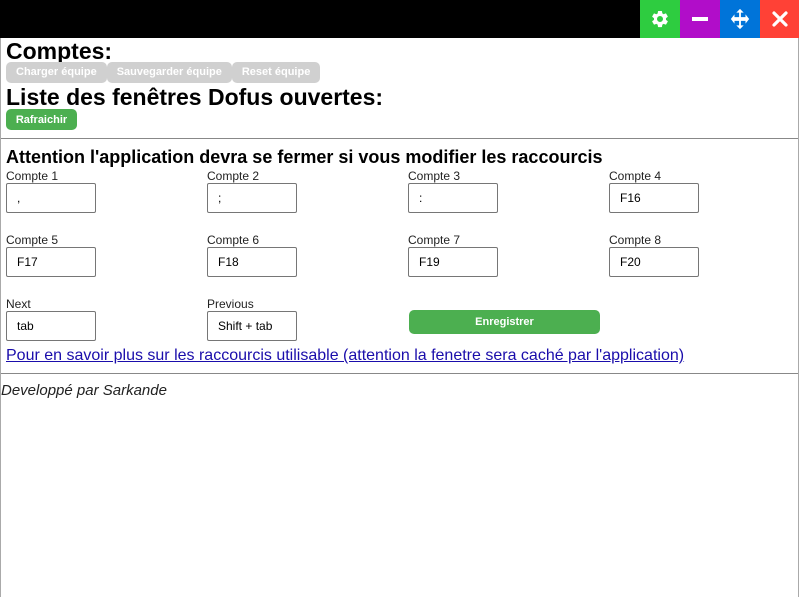  What do you see at coordinates (233, 240) in the screenshot?
I see `shortcut-label: Compte 6` at bounding box center [233, 240].